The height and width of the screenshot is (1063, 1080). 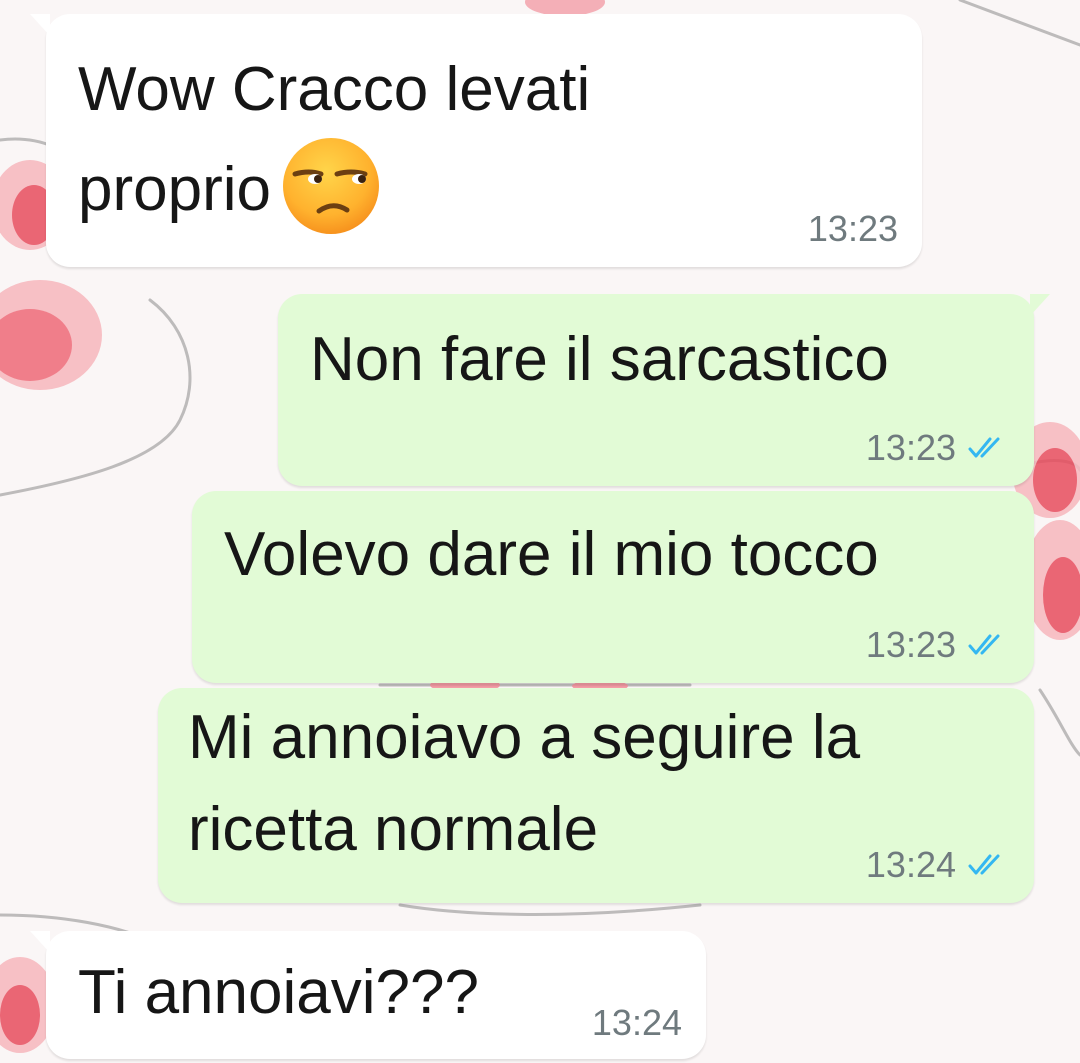 I want to click on message-bubble-outgoing: Volevo dare il mio tocco 13:23, so click(x=613, y=587).